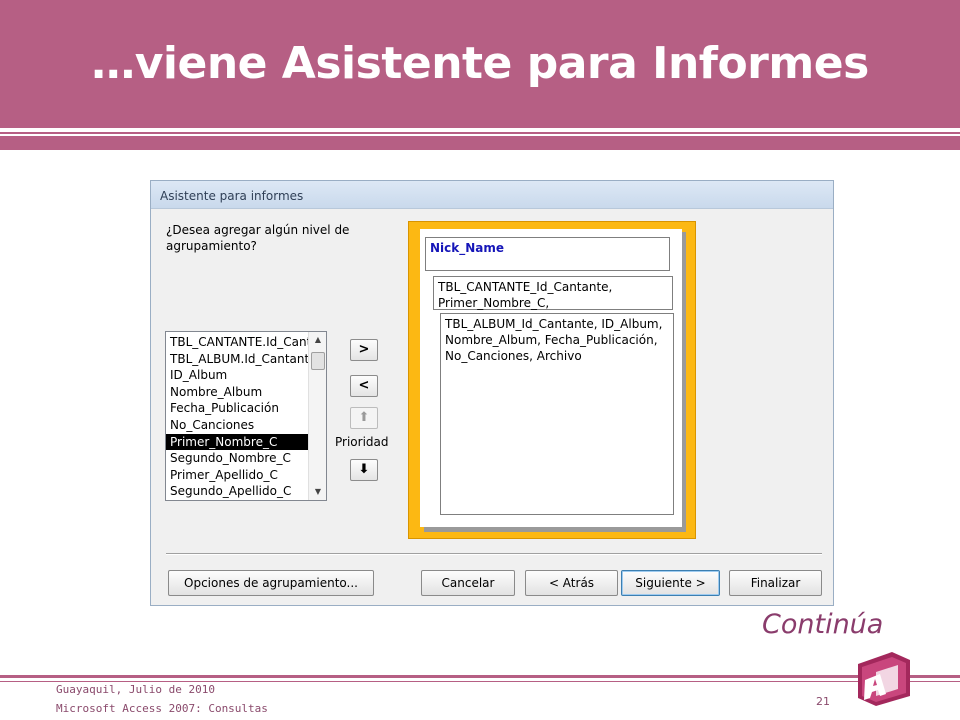 The width and height of the screenshot is (960, 720). I want to click on header-band-lower, so click(480, 143).